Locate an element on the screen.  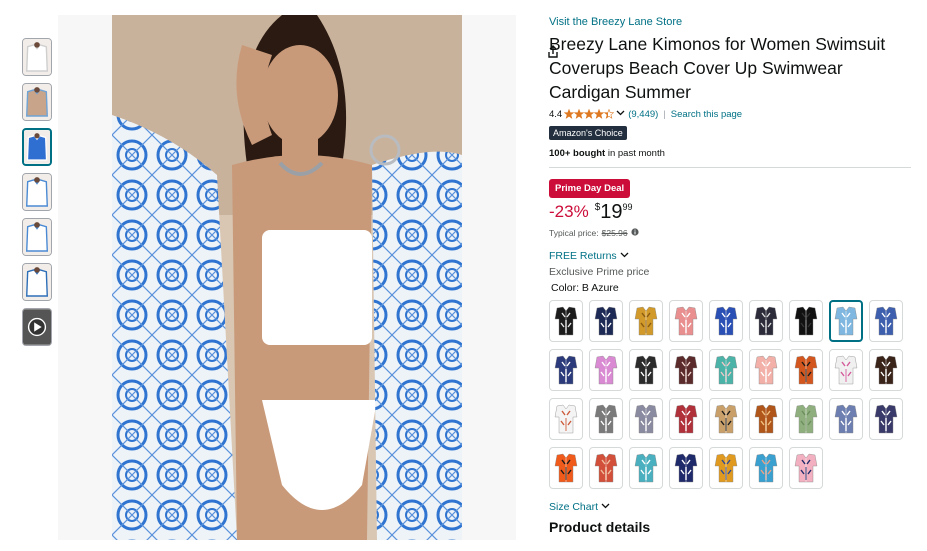
prime-day-deal-badge: Prime Day Deal is located at coordinates (590, 188).